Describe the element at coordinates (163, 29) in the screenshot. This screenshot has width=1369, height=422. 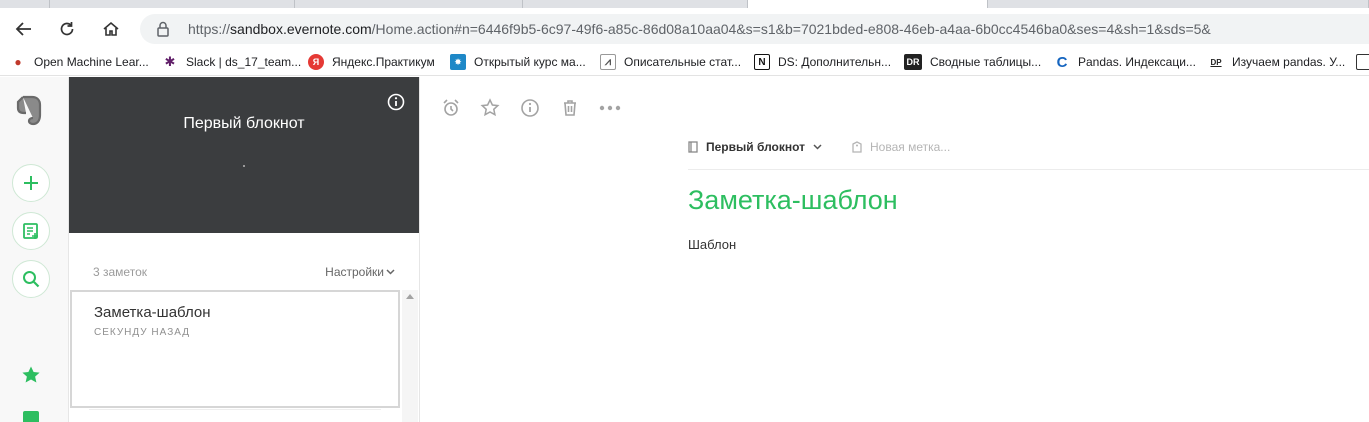
I see `lock-icon` at that location.